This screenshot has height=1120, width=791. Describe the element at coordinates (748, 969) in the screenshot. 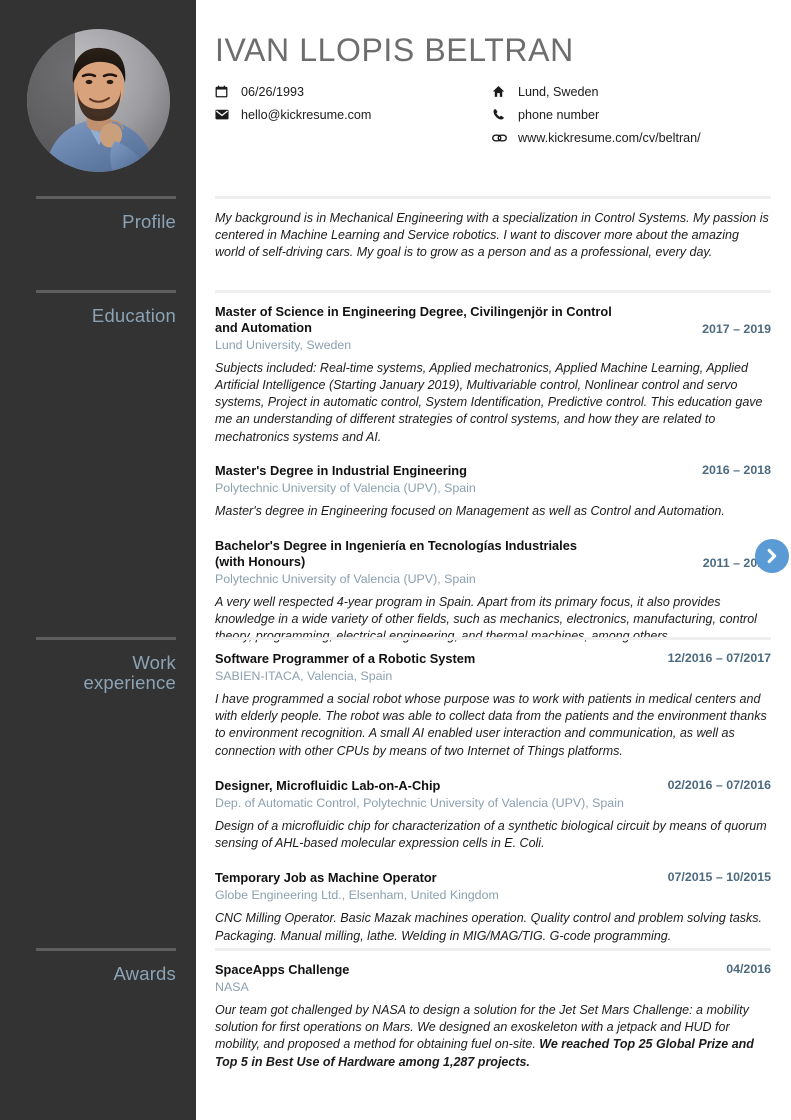

I see `entry-date: 04/2016` at that location.